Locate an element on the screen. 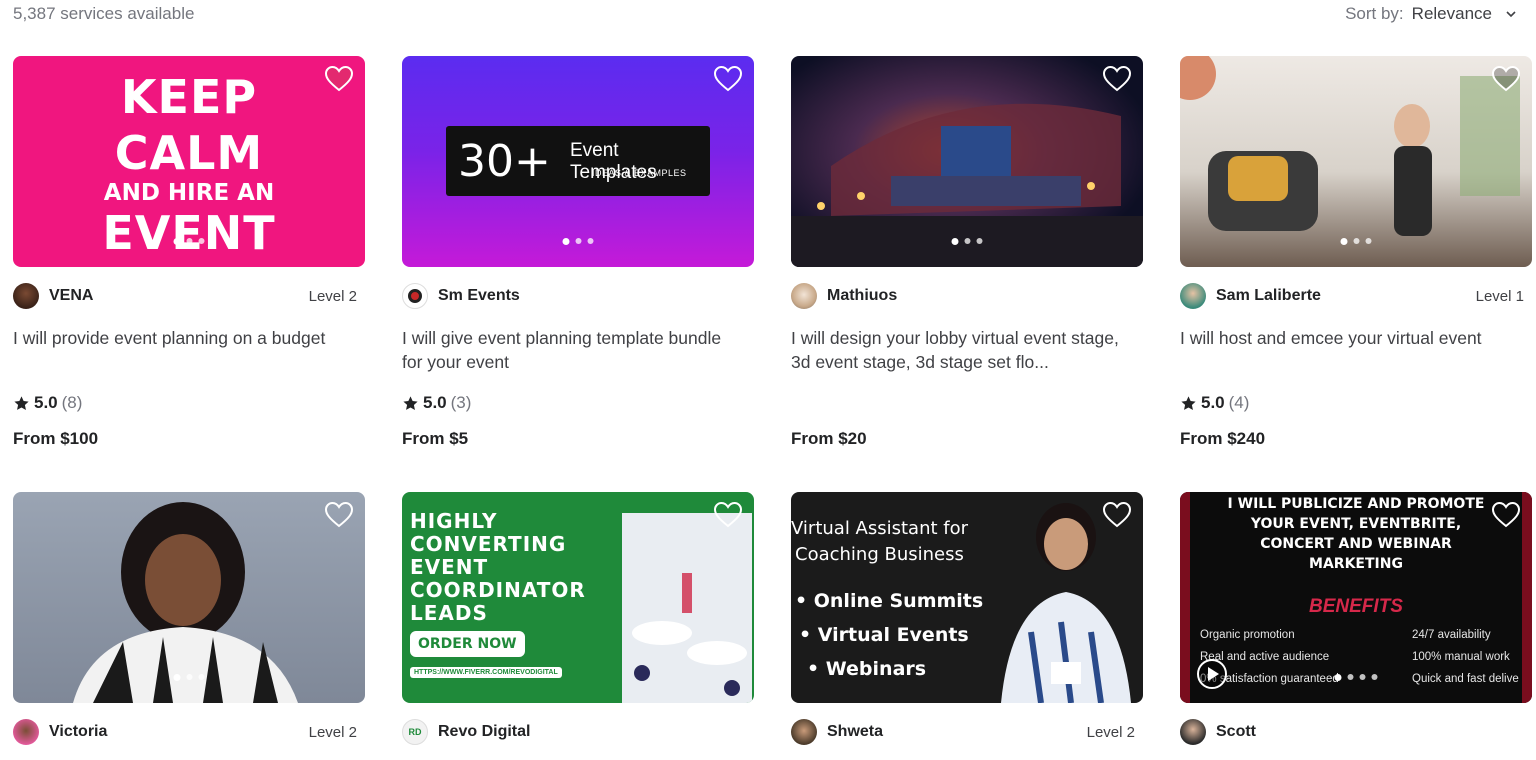  stage-illustration is located at coordinates (967, 185).